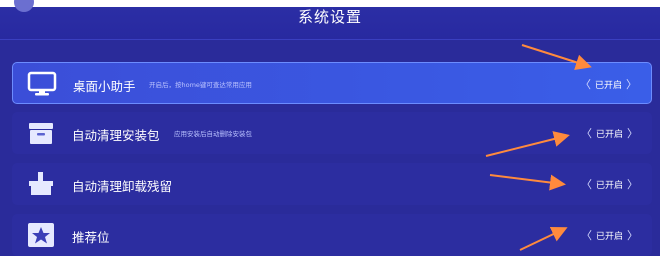  Describe the element at coordinates (42, 84) in the screenshot. I see `monitor-icon` at that location.